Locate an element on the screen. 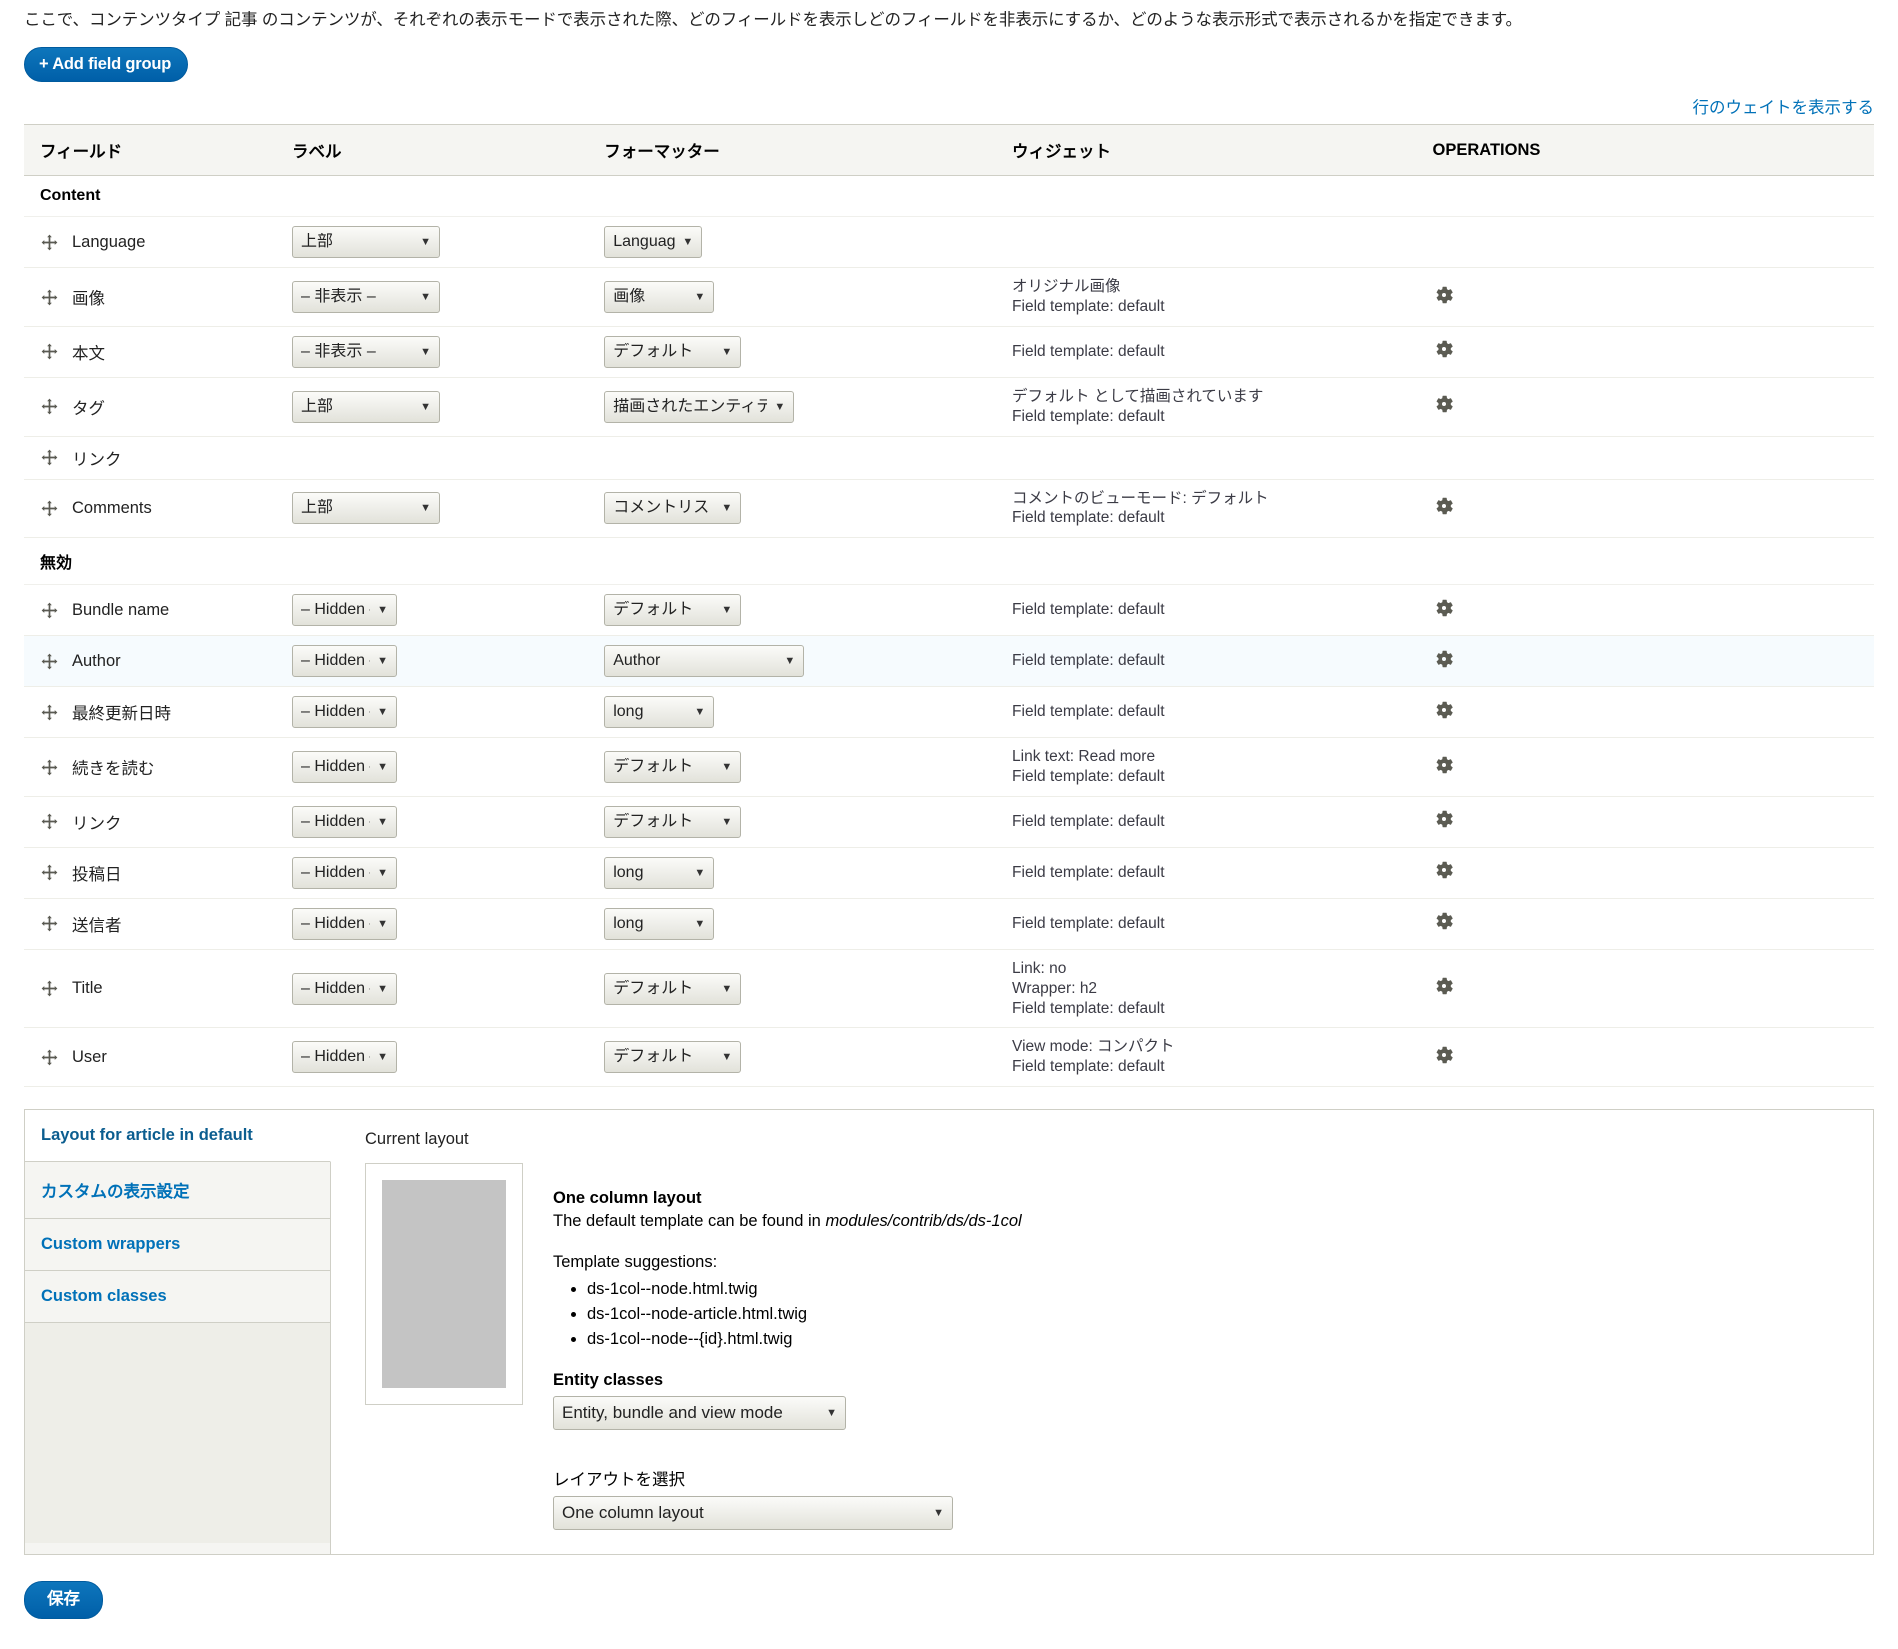  save-button: 保存 is located at coordinates (63, 1600).